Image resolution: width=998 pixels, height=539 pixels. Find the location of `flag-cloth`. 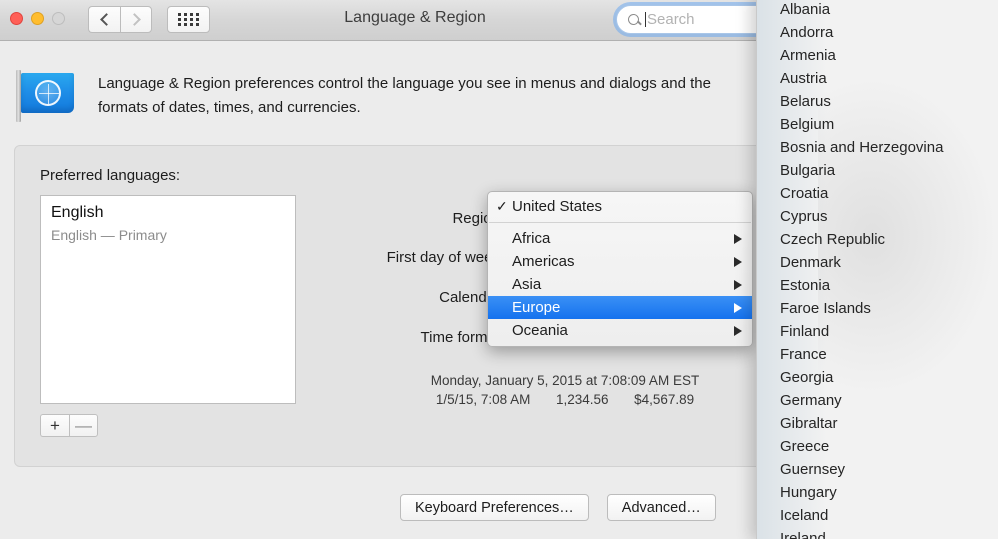

flag-cloth is located at coordinates (47, 93).